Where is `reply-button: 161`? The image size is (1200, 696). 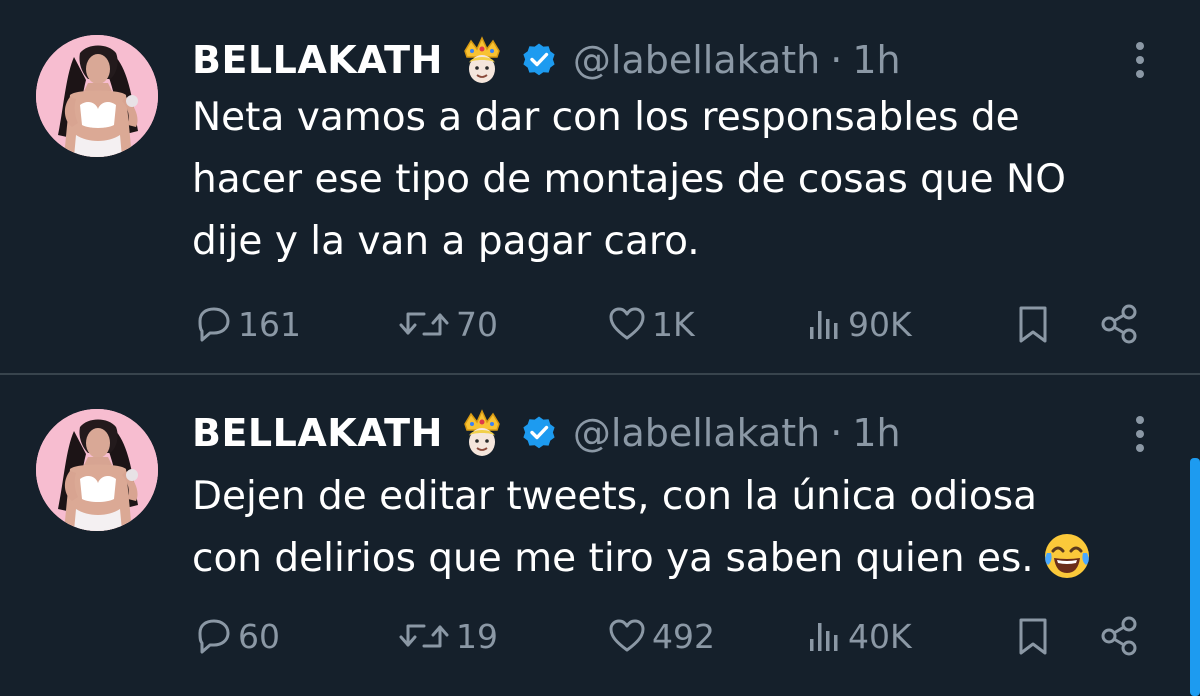 reply-button: 161 is located at coordinates (246, 324).